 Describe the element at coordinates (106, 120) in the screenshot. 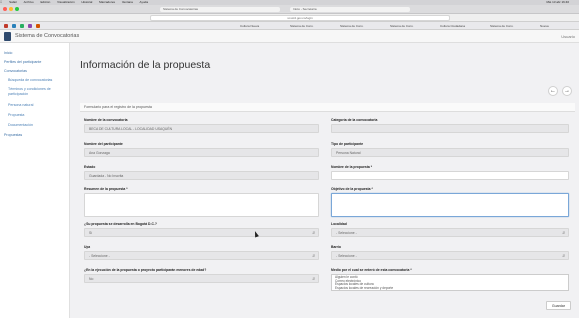

I see `convocatoria-label: Nombre de la convocatoria` at that location.